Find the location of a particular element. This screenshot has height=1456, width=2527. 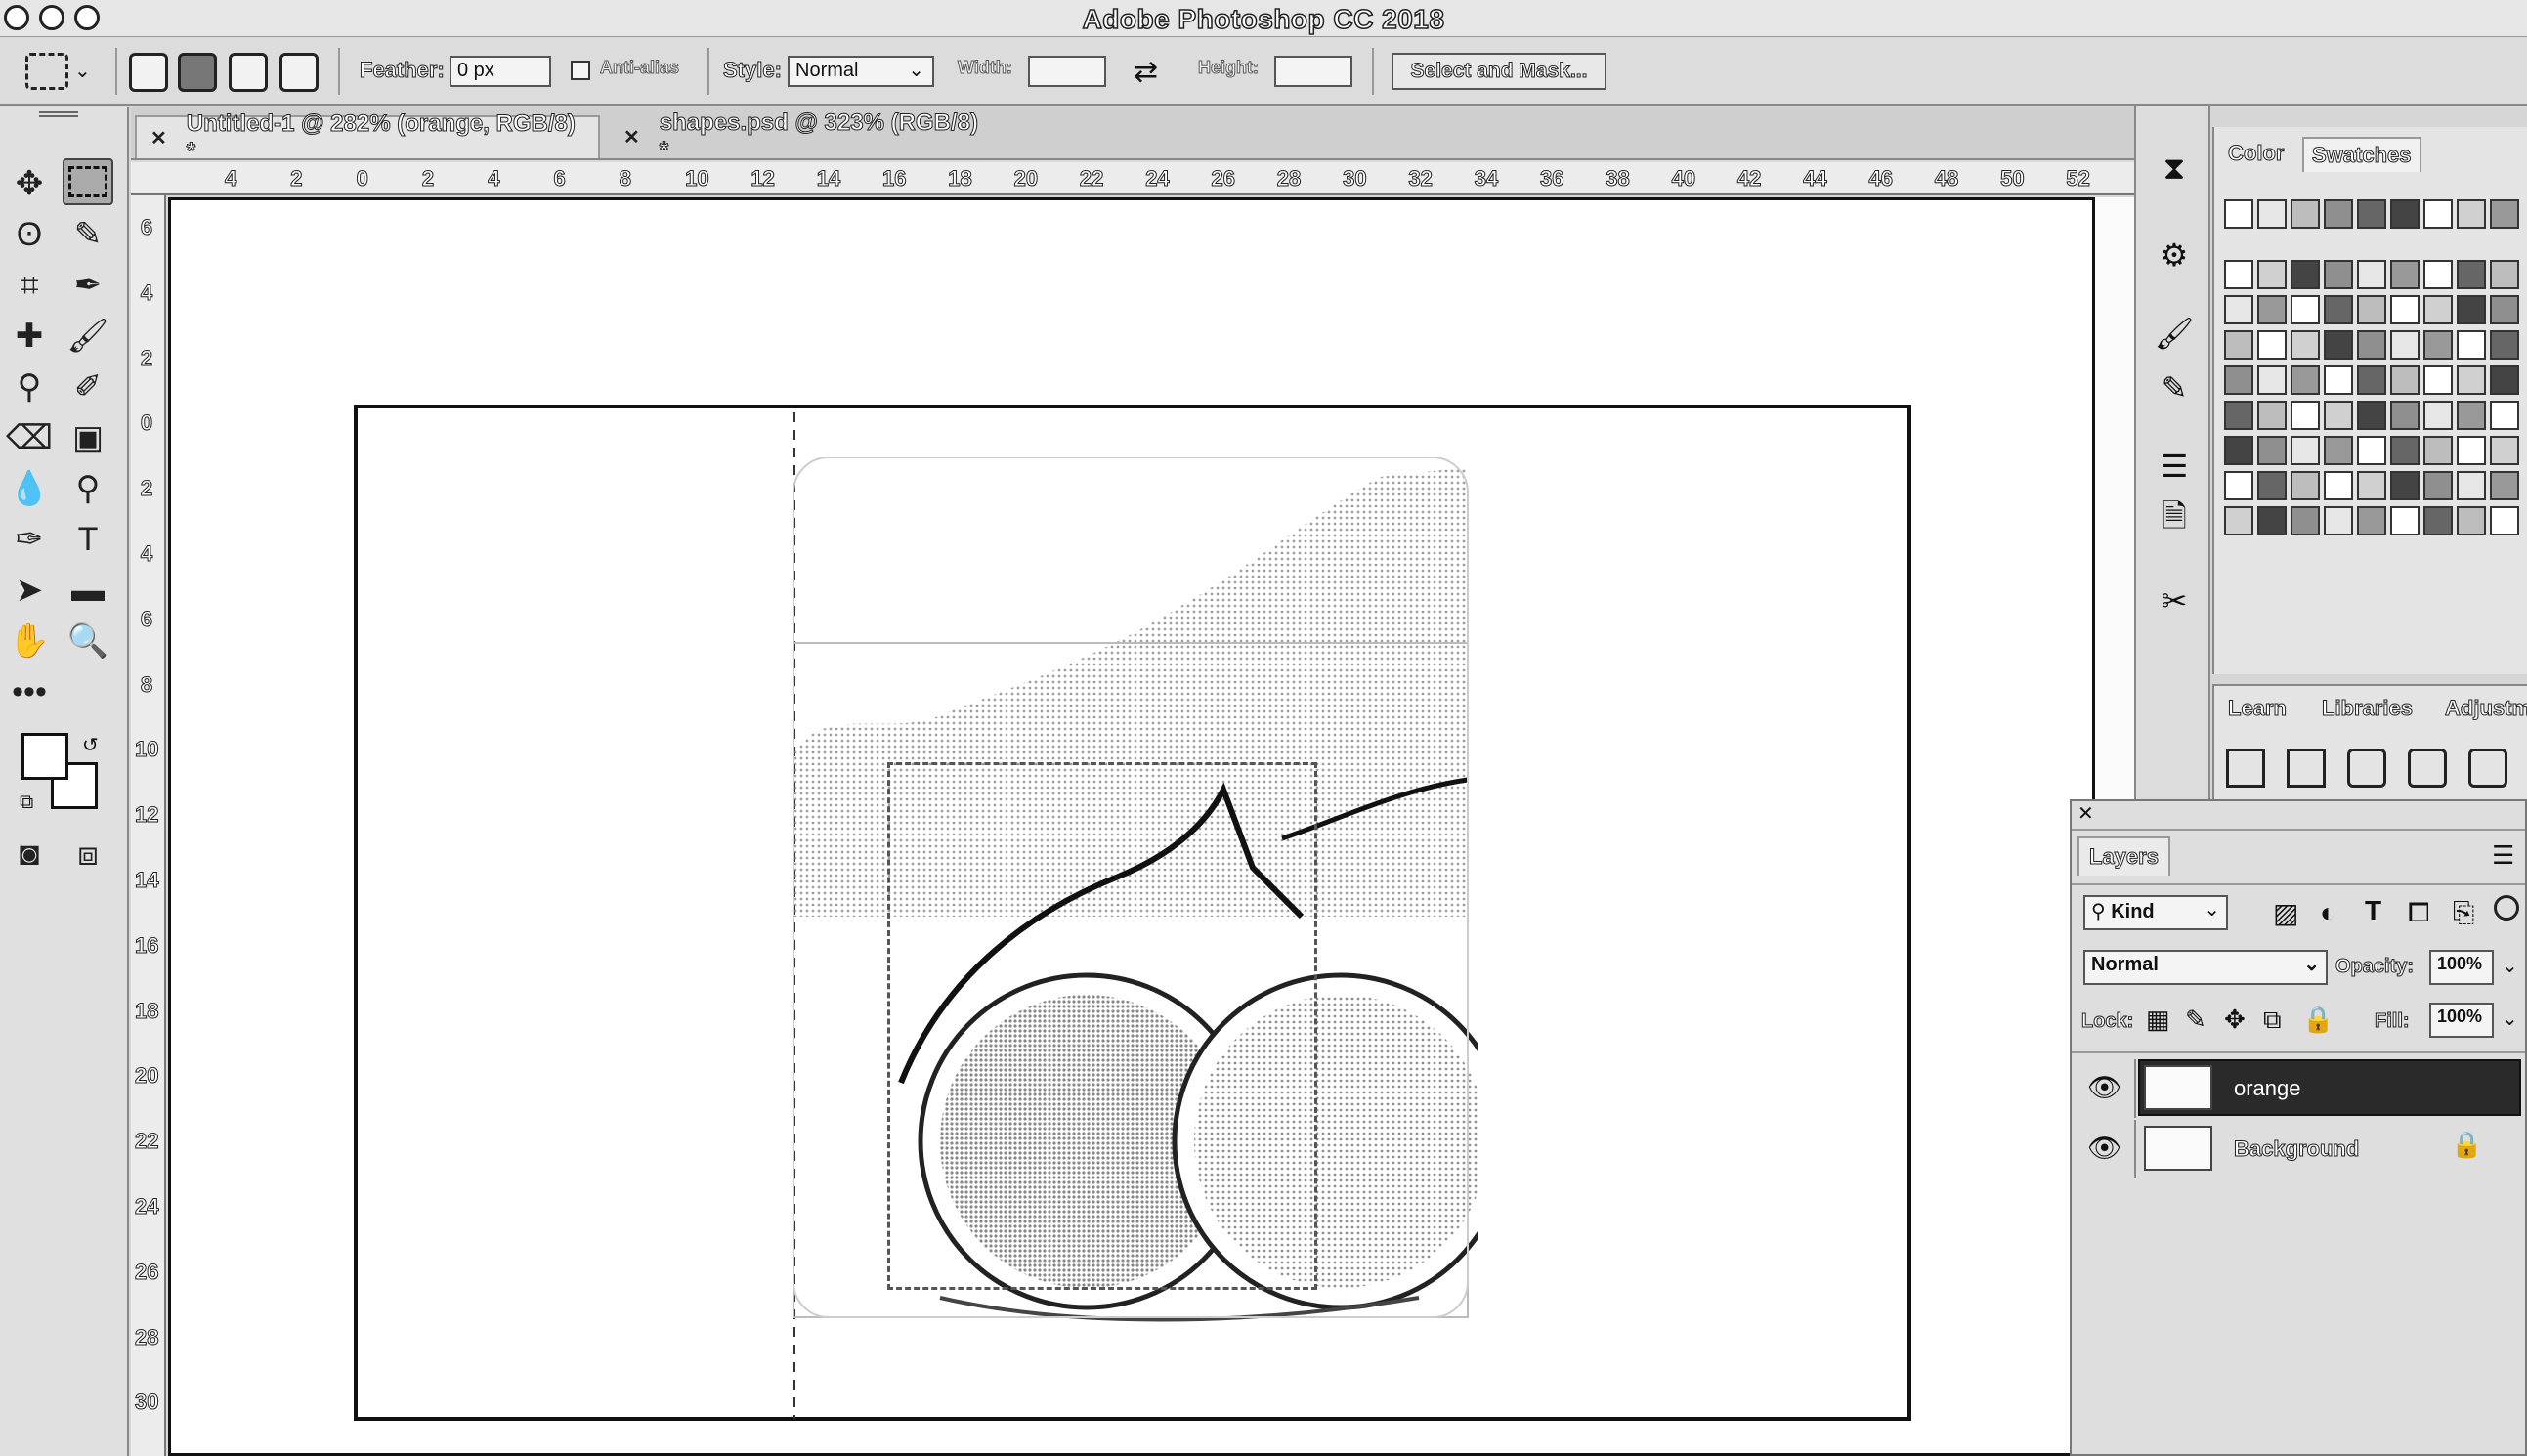

gradient-tool-icon: ▣ is located at coordinates (88, 437).